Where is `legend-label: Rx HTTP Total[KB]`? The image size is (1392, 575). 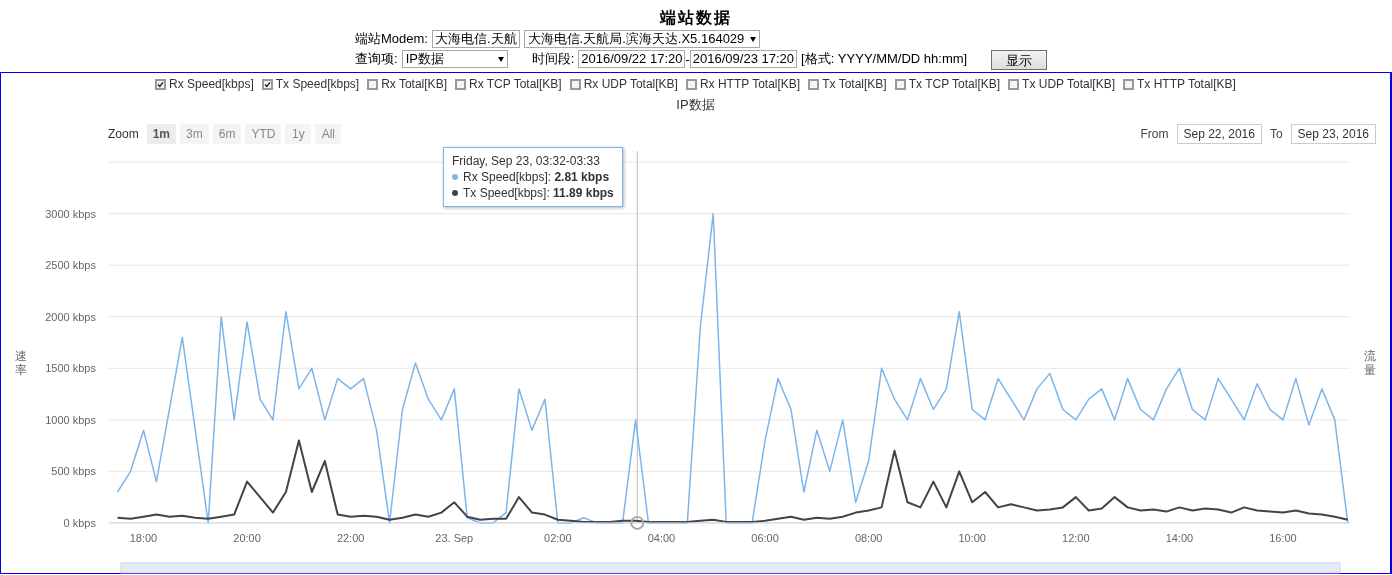
legend-label: Rx HTTP Total[KB] is located at coordinates (750, 84).